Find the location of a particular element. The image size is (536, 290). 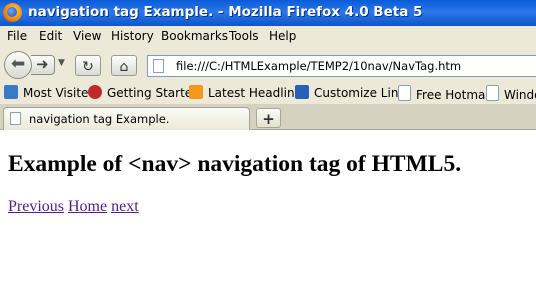

tab-strip: navigation tag Example. + is located at coordinates (268, 117).